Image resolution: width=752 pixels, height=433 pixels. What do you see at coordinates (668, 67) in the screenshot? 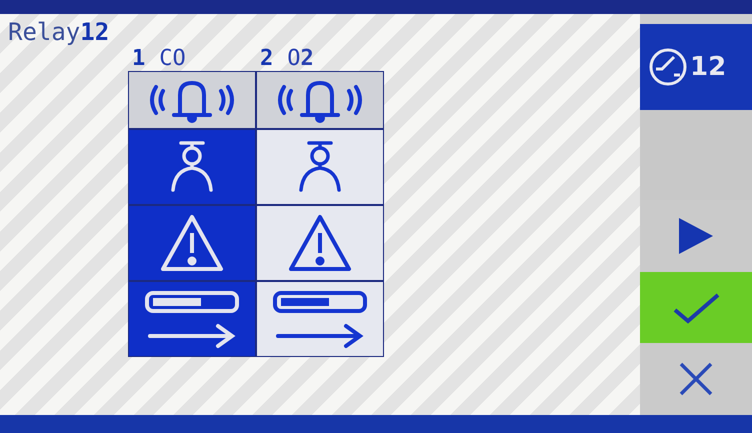
I see `clock-icon` at bounding box center [668, 67].